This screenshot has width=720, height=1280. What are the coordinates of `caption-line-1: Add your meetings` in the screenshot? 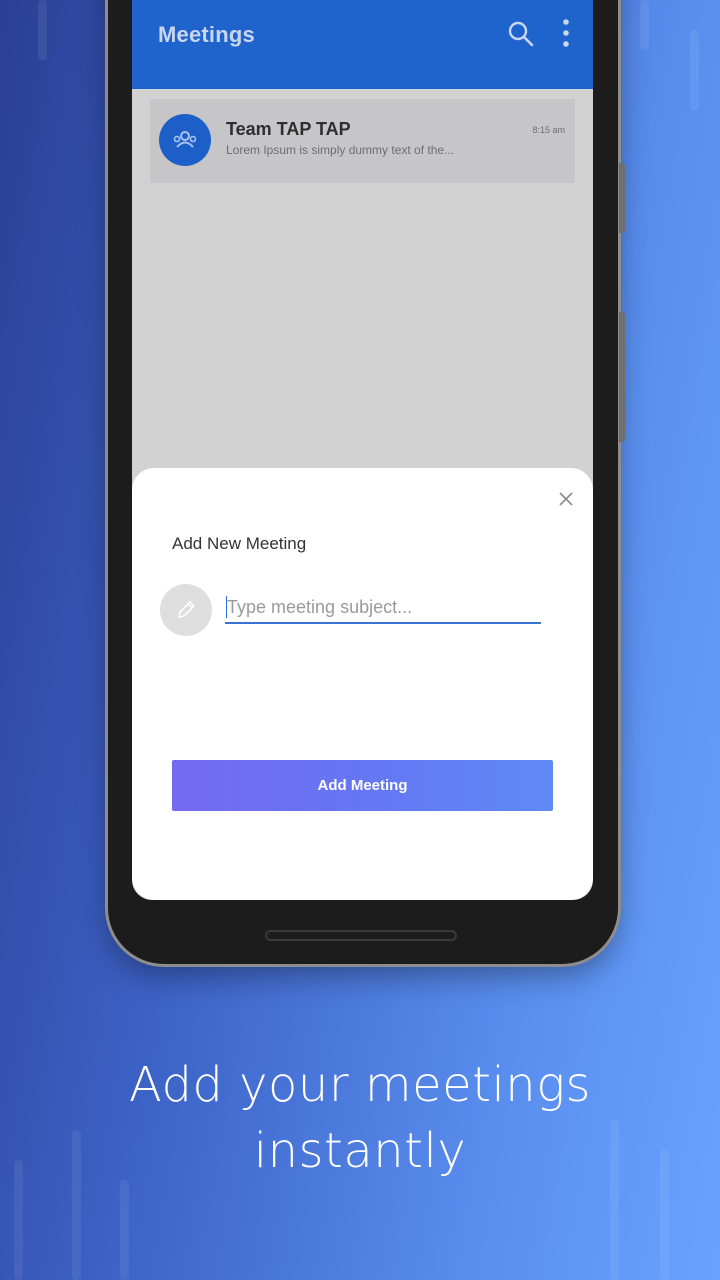 It's located at (360, 1085).